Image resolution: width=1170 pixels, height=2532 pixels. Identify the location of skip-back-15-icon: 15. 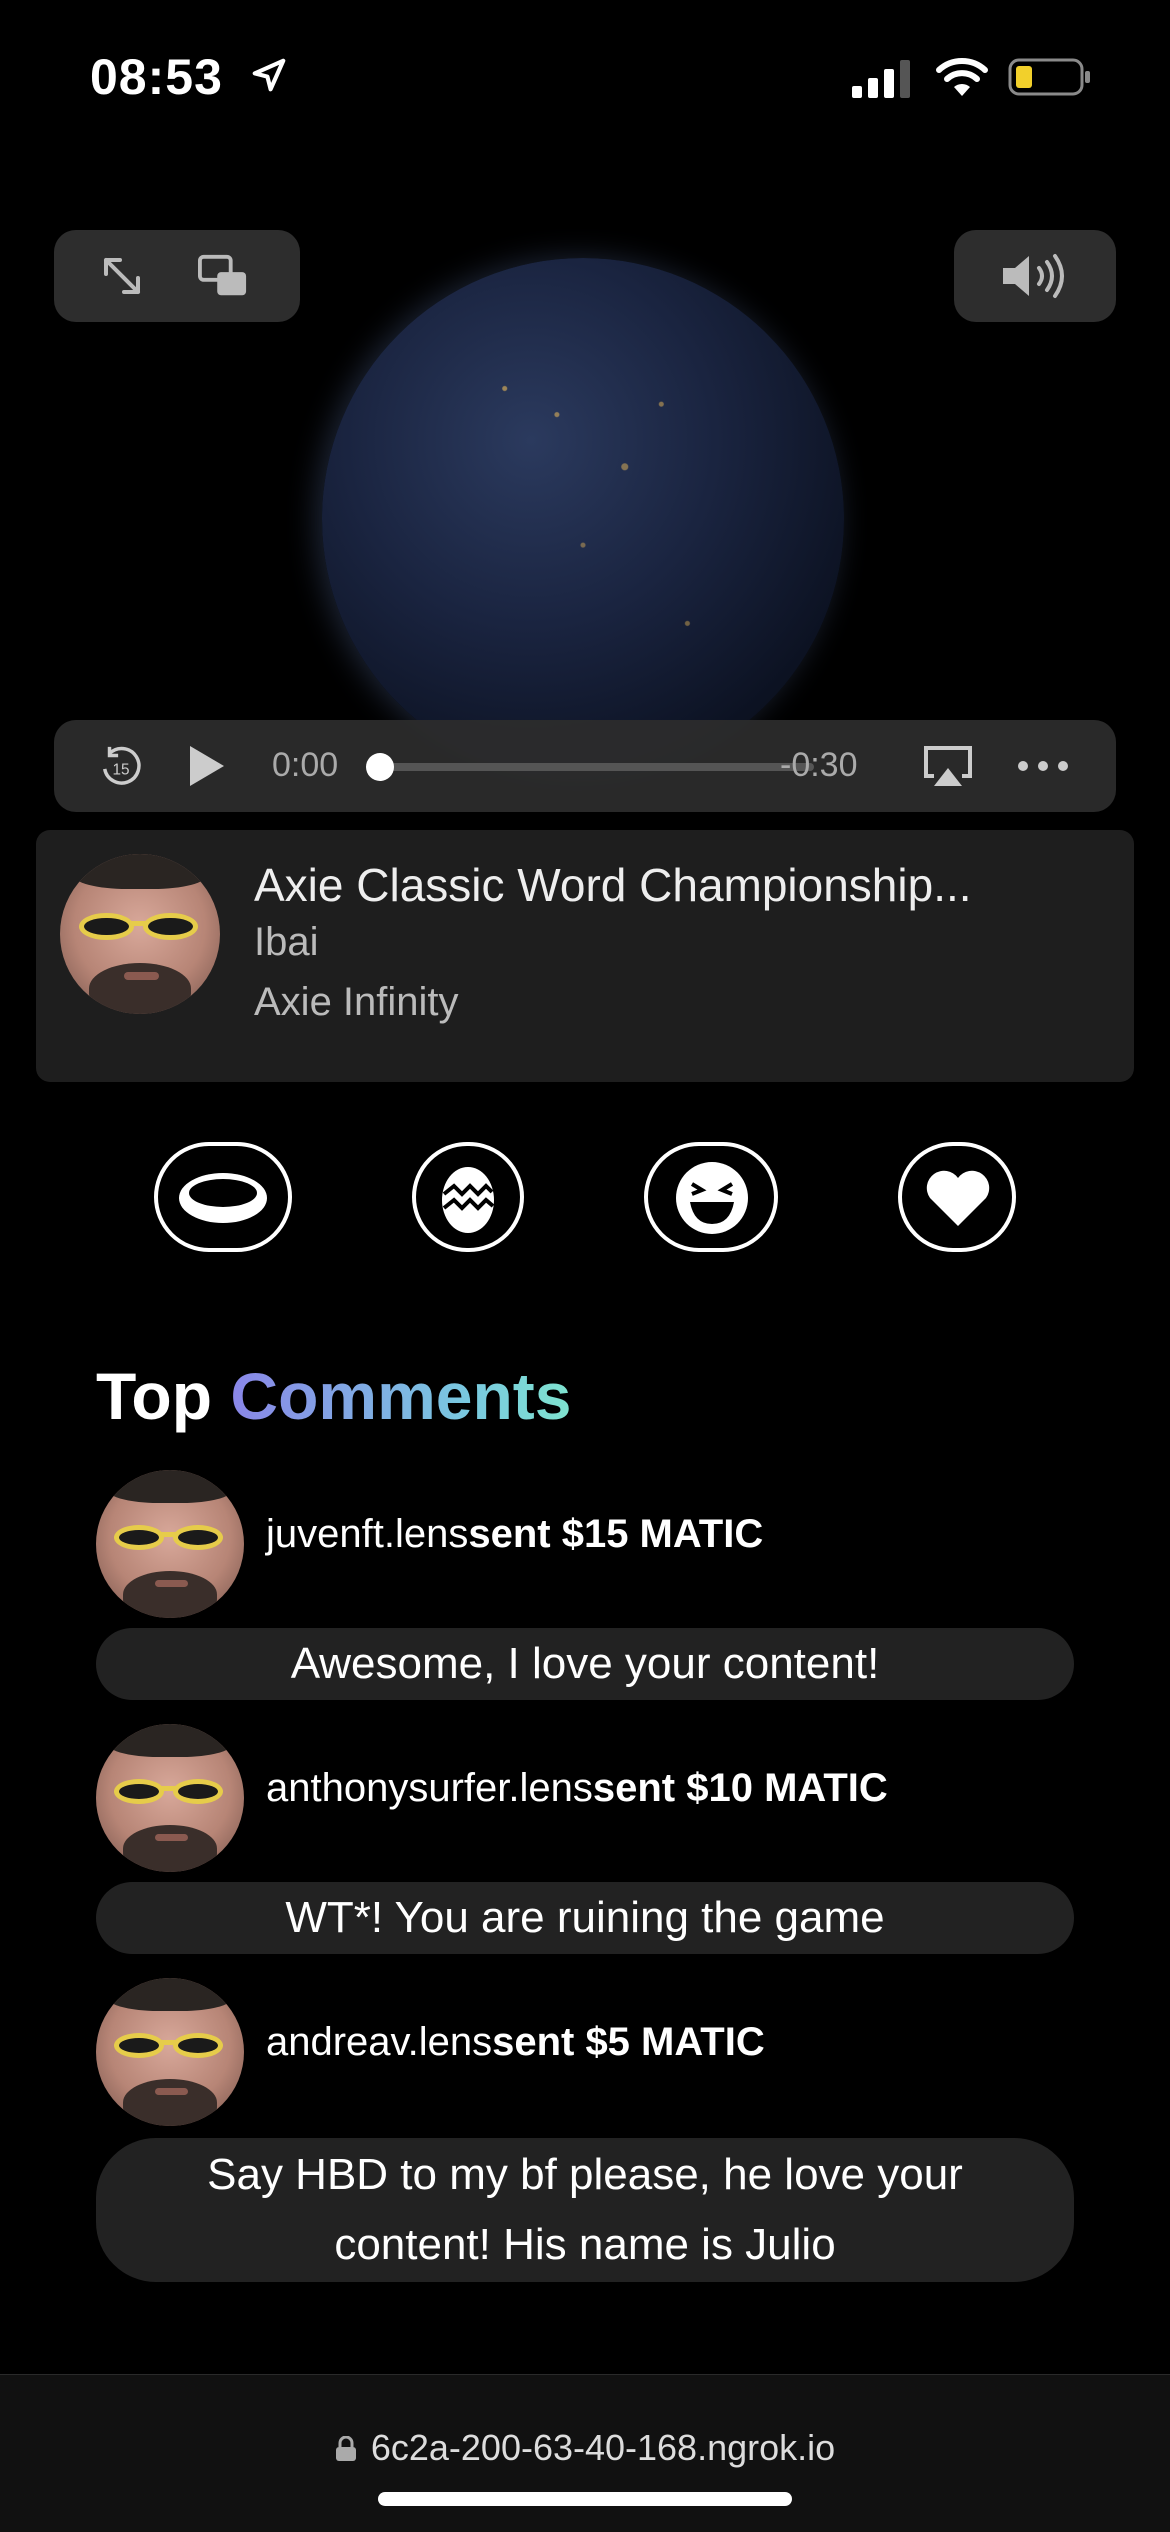
(121, 767).